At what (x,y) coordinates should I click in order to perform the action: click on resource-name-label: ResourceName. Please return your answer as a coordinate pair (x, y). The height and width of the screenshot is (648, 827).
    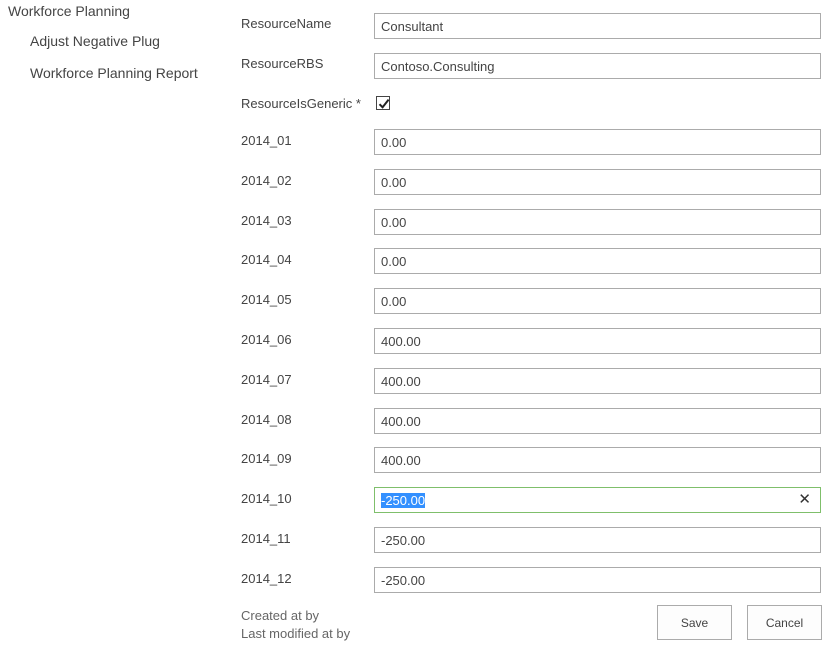
    Looking at the image, I should click on (286, 23).